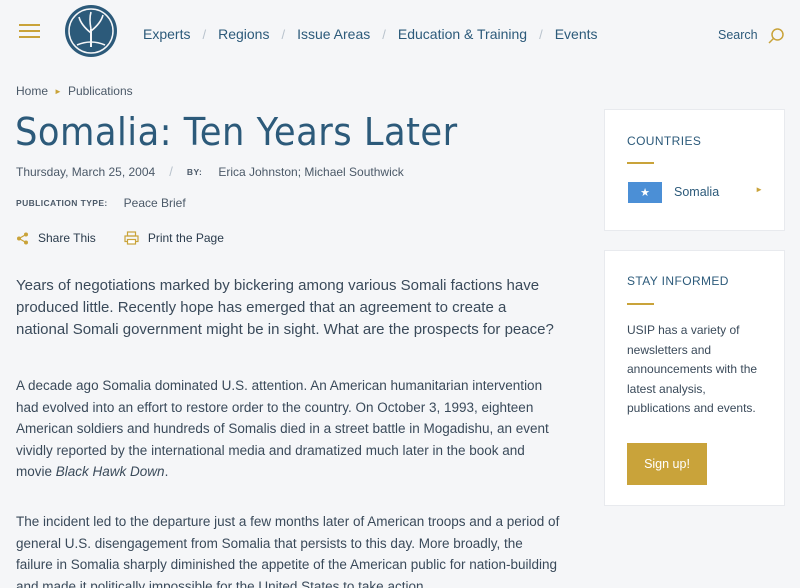 The height and width of the screenshot is (588, 800). I want to click on share-icon, so click(22, 238).